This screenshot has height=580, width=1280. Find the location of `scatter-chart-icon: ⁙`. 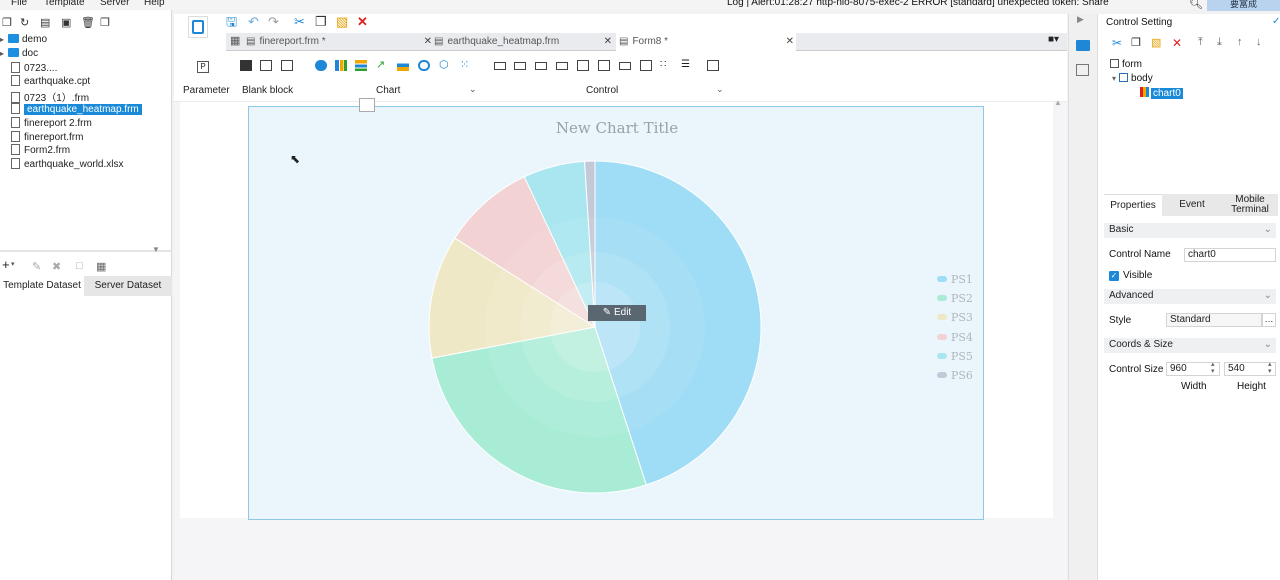

scatter-chart-icon: ⁙ is located at coordinates (466, 65).